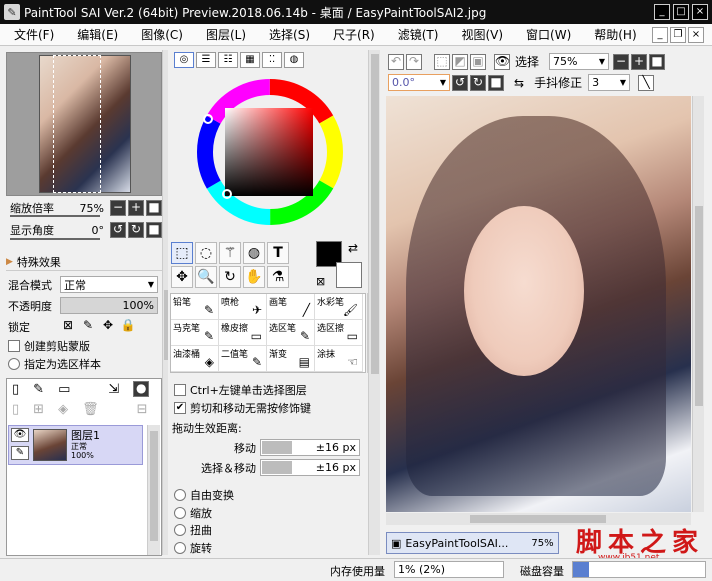  I want to click on select-all-button: ▣, so click(478, 61).